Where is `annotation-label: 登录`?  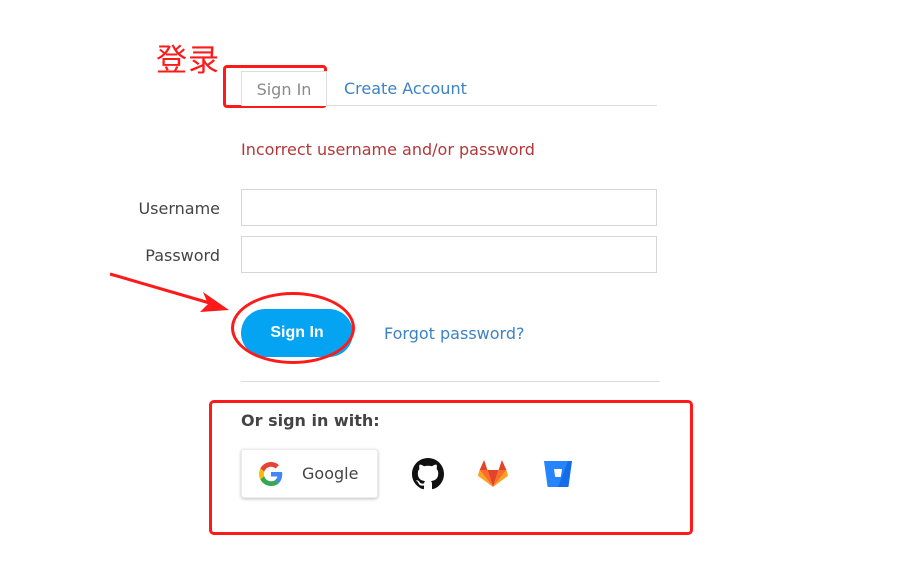 annotation-label: 登录 is located at coordinates (188, 61).